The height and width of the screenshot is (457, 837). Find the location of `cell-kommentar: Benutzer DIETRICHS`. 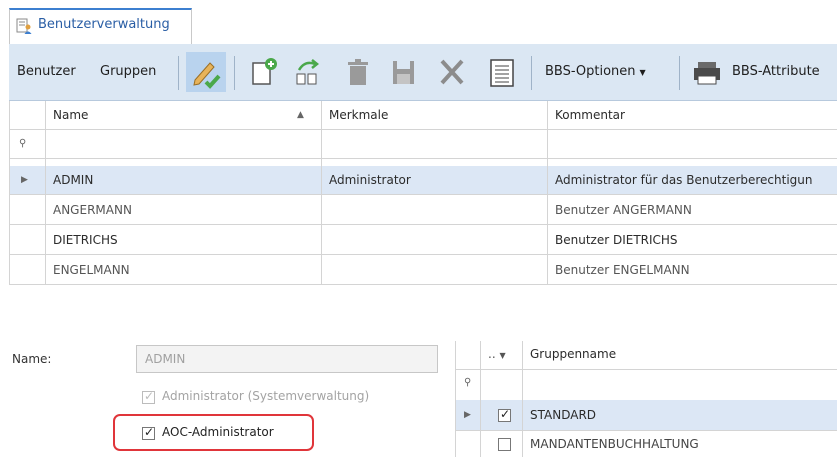

cell-kommentar: Benutzer DIETRICHS is located at coordinates (616, 240).